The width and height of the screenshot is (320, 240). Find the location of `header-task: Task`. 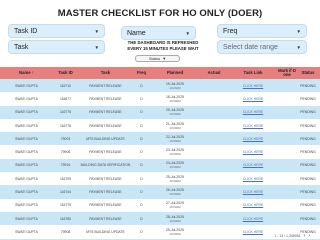

header-task: Task is located at coordinates (105, 72).